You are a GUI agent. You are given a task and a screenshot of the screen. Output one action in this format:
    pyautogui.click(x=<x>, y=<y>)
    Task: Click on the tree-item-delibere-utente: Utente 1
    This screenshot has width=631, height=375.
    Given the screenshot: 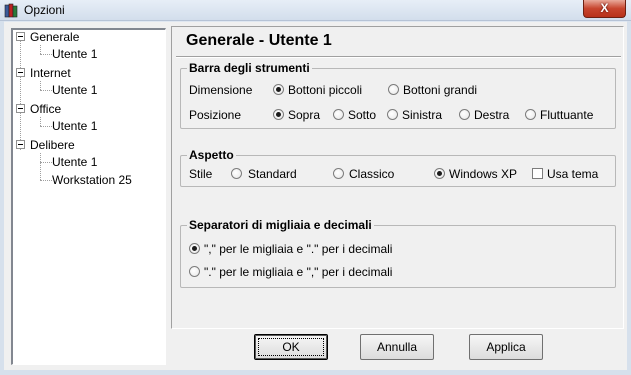 What is the action you would take?
    pyautogui.click(x=74, y=162)
    